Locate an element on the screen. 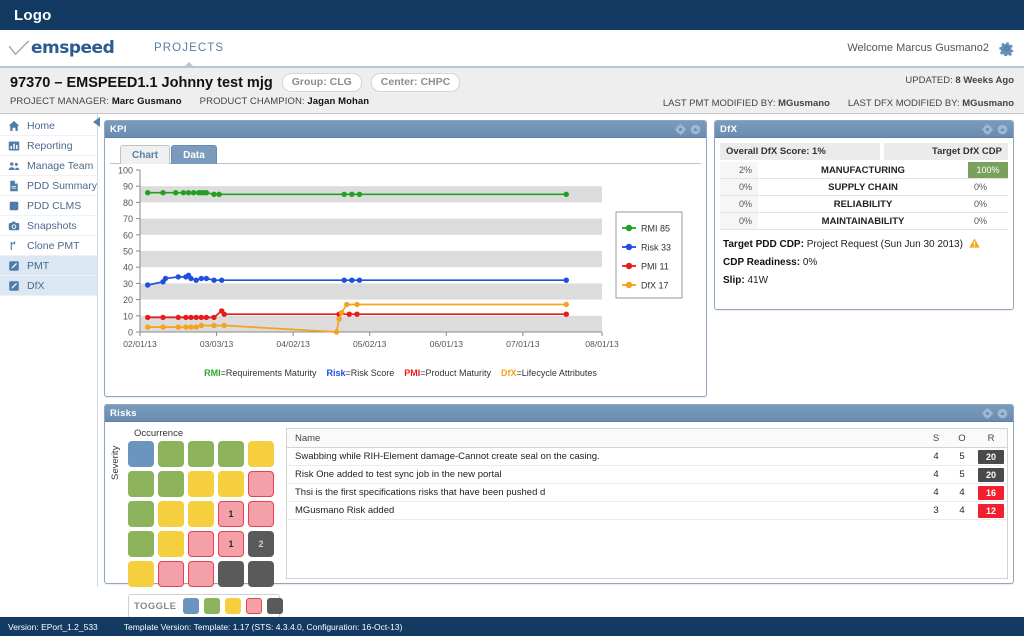  svg-text: 20 is located at coordinates (128, 300).